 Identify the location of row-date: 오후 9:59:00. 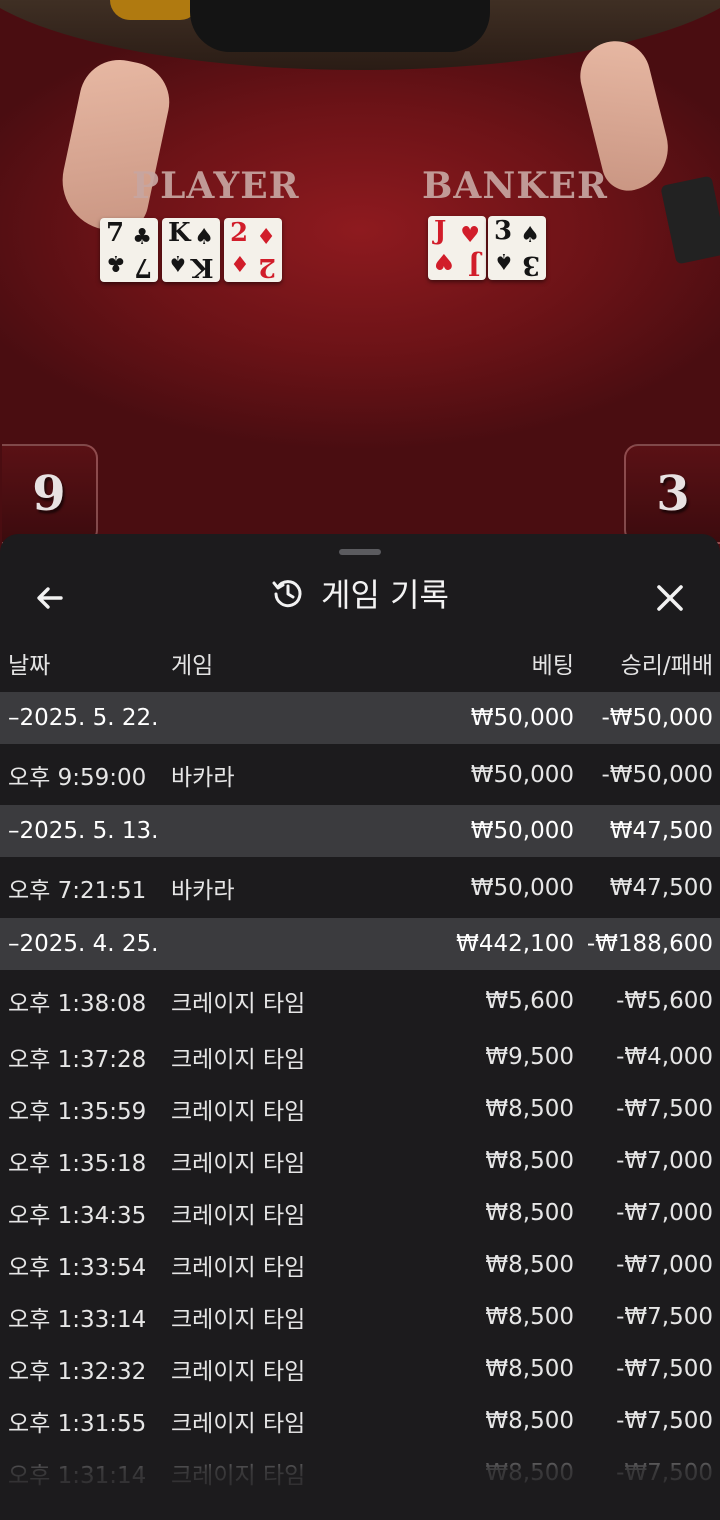
(77, 777).